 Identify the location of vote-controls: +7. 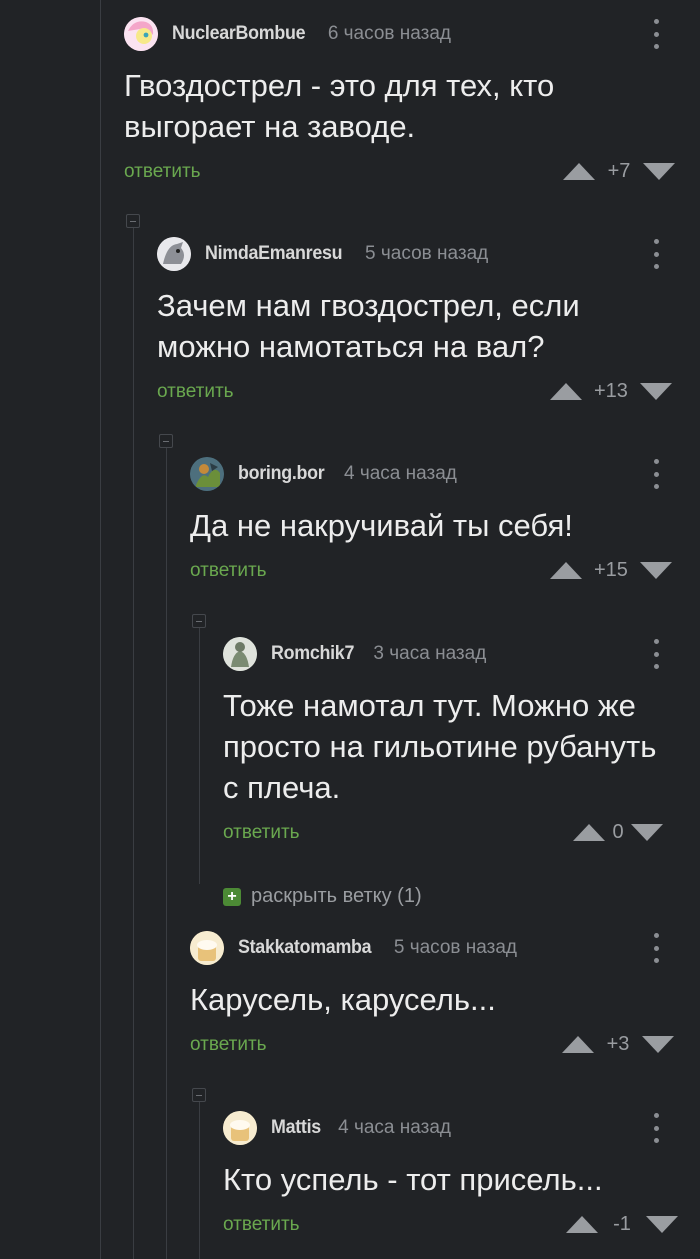
(619, 171).